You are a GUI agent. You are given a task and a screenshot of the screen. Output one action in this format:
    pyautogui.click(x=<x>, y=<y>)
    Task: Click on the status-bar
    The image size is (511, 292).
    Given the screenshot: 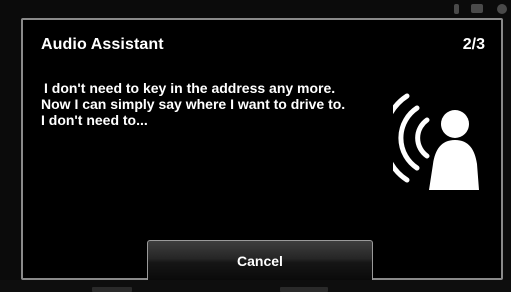 What is the action you would take?
    pyautogui.click(x=476, y=10)
    